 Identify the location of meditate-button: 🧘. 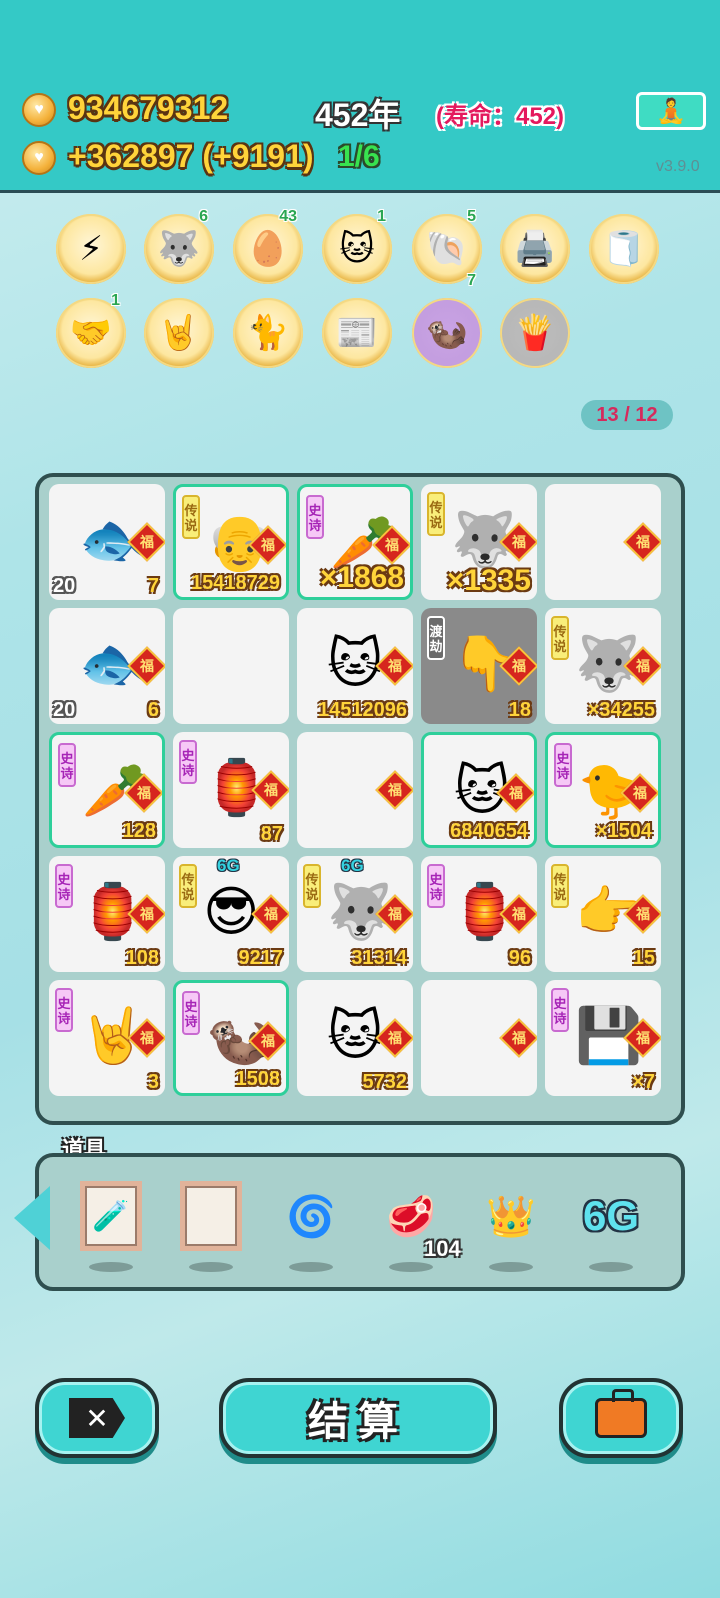
(671, 111).